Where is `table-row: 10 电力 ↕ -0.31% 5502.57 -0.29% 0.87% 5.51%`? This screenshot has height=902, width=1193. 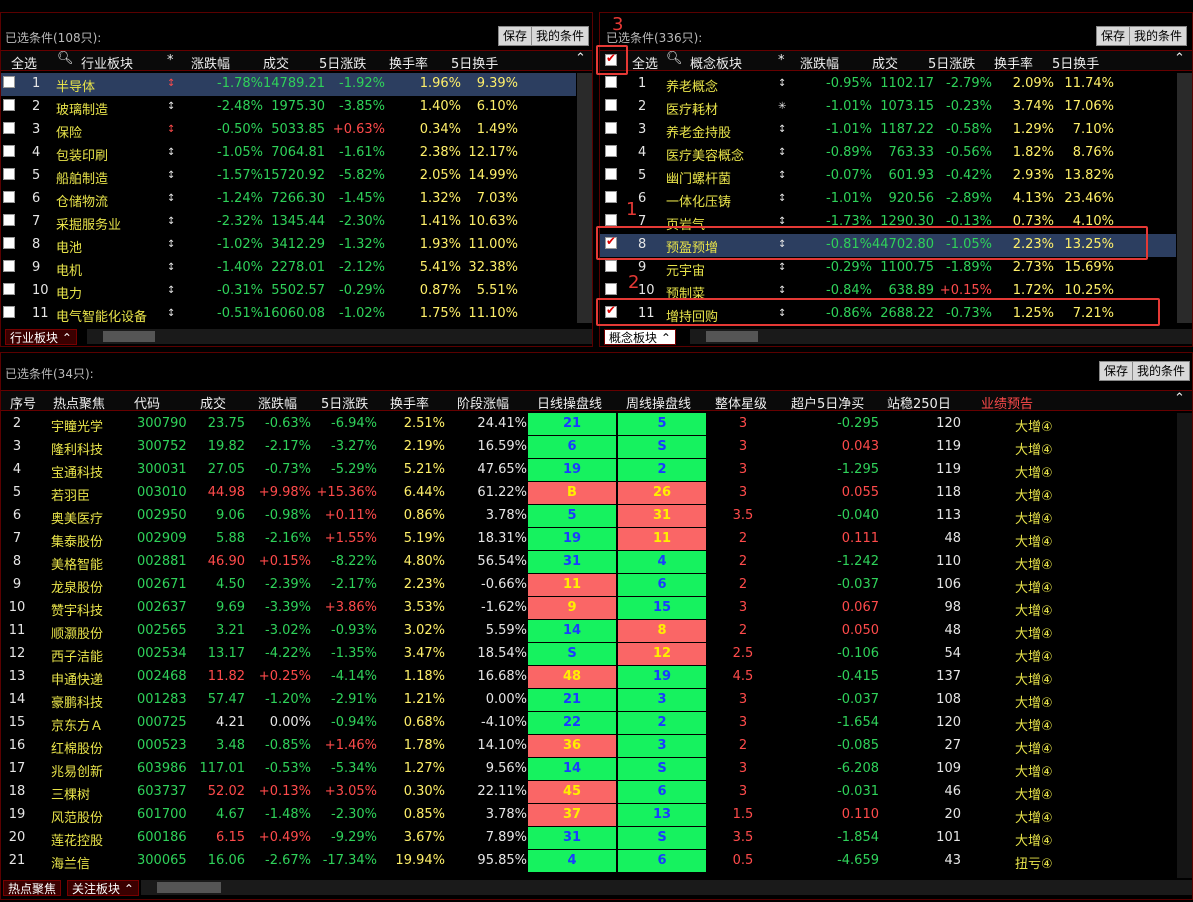 table-row: 10 电力 ↕ -0.31% 5502.57 -0.29% 0.87% 5.51% is located at coordinates (288, 291).